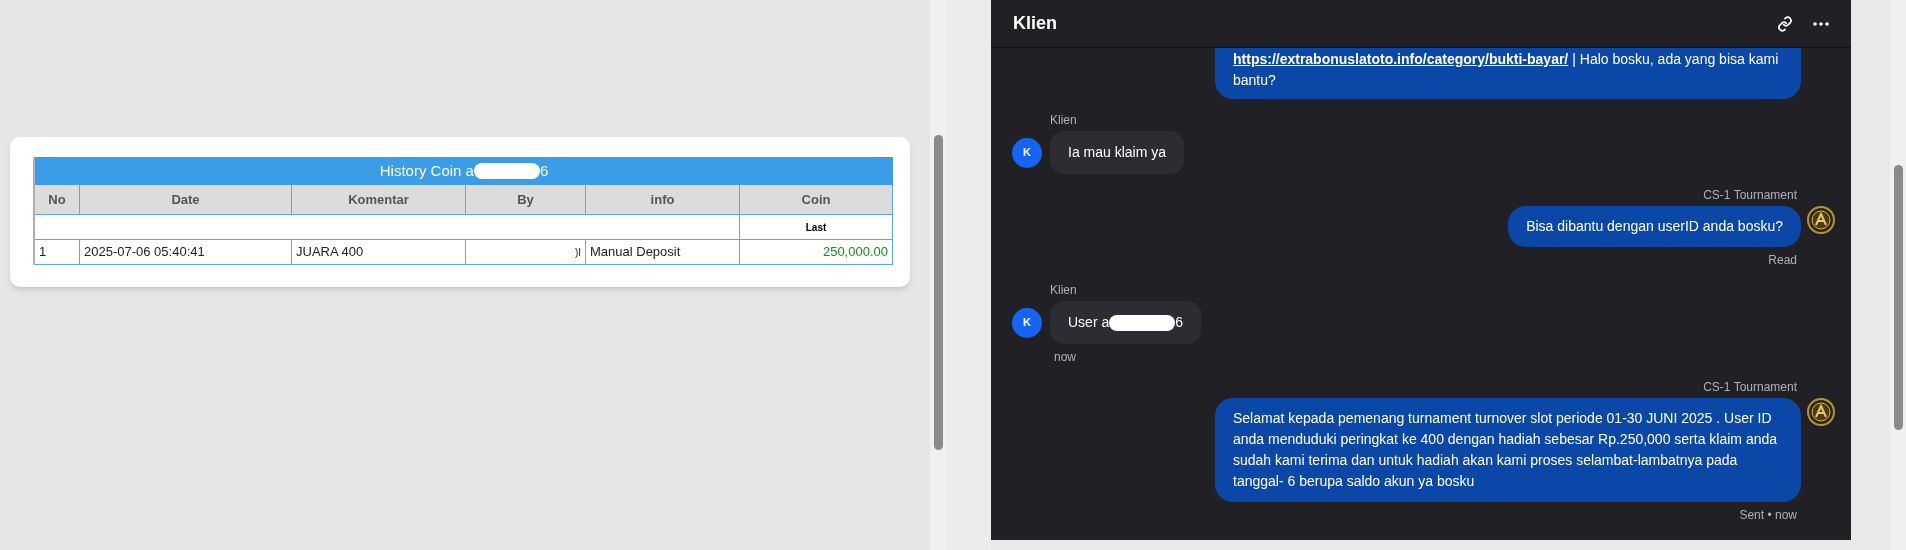 The height and width of the screenshot is (550, 1906). What do you see at coordinates (1768, 515) in the screenshot?
I see `message-status: Sent • now` at bounding box center [1768, 515].